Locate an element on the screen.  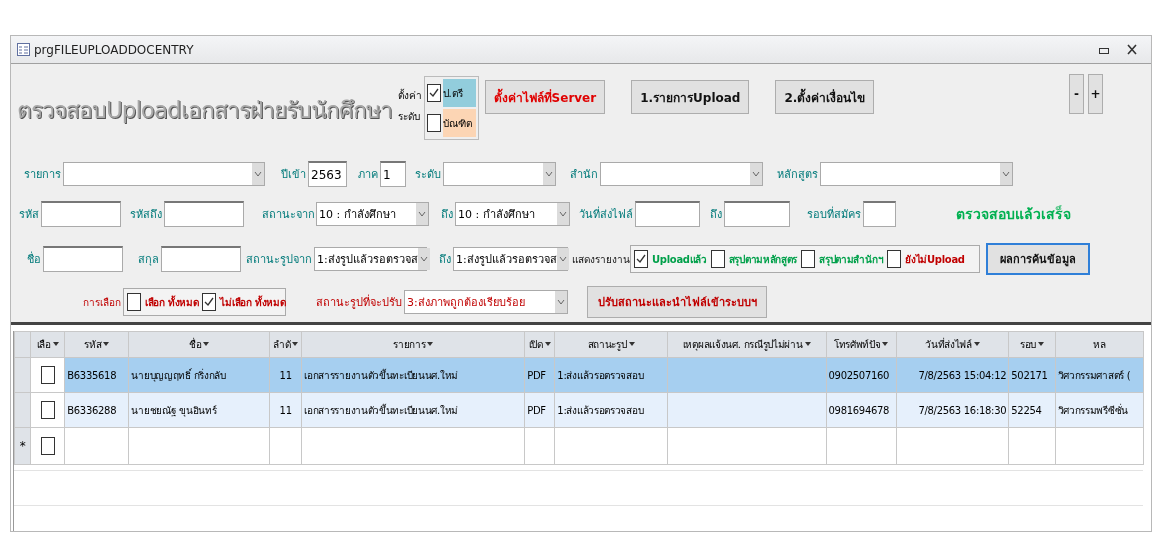
table-cell: 7/8/2563 16:18:30 is located at coordinates (952, 410).